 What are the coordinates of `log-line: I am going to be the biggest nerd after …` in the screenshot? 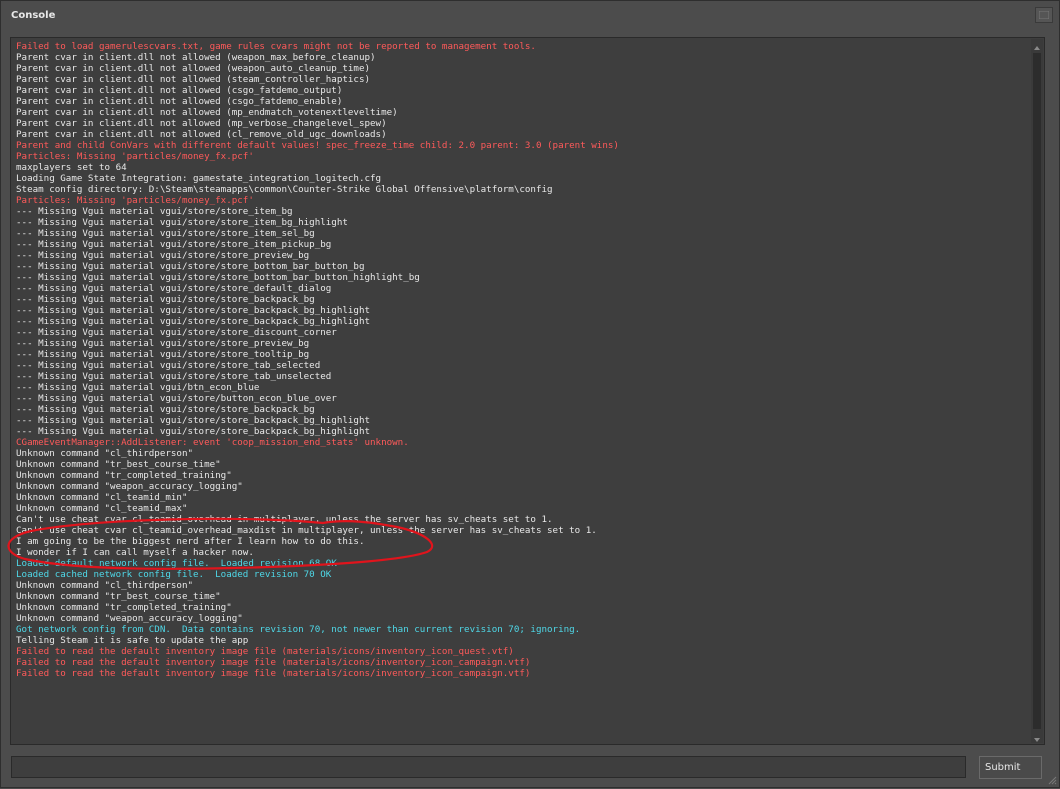 It's located at (190, 541).